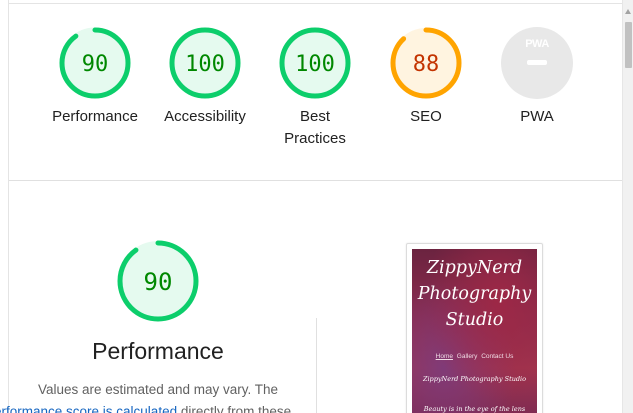 Image resolution: width=633 pixels, height=413 pixels. I want to click on site-title-line: Photography, so click(474, 294).